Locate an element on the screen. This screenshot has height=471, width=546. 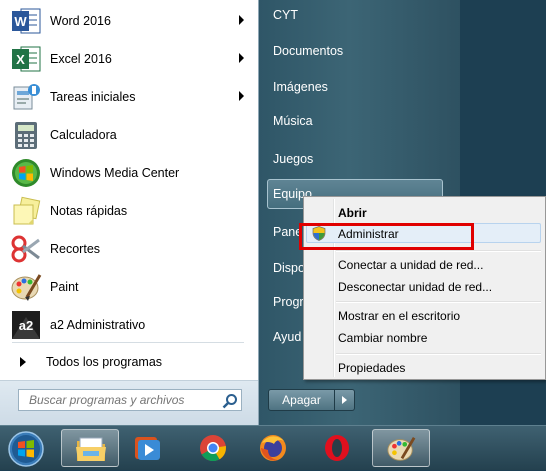
program-sticky-notes: Notas rápidas is located at coordinates (129, 211).